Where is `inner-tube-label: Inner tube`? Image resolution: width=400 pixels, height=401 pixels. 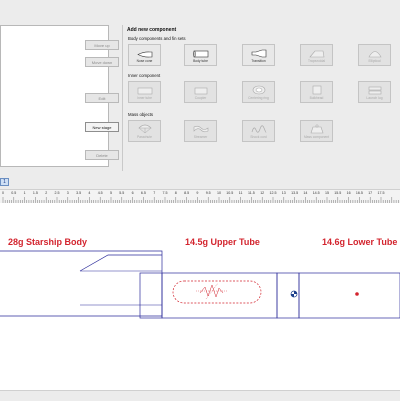 inner-tube-label: Inner tube is located at coordinates (144, 98).